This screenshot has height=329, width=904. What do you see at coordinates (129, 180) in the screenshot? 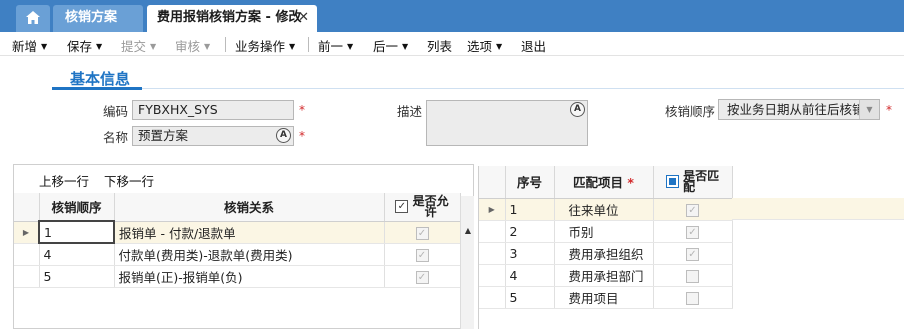
I see `move-down-button: 下移一行` at bounding box center [129, 180].